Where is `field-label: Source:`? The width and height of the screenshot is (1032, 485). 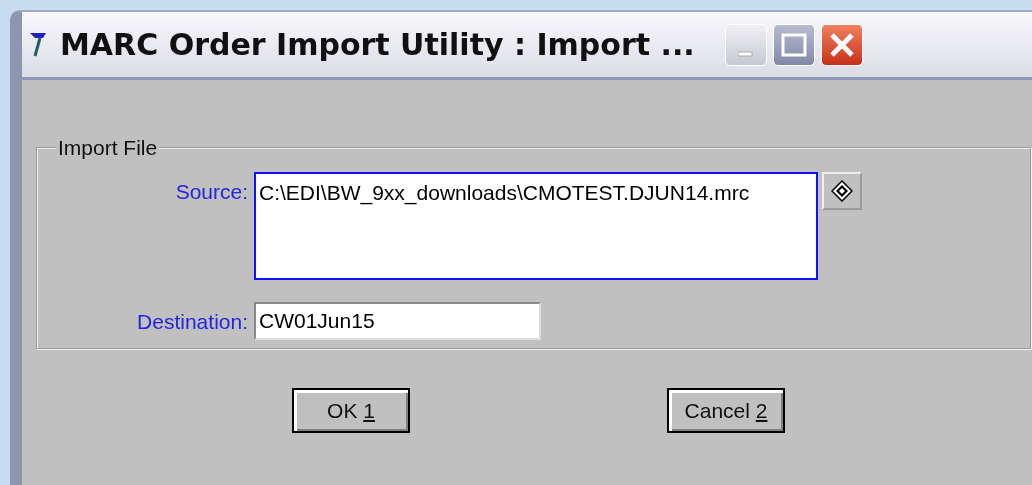 field-label: Source: is located at coordinates (211, 191).